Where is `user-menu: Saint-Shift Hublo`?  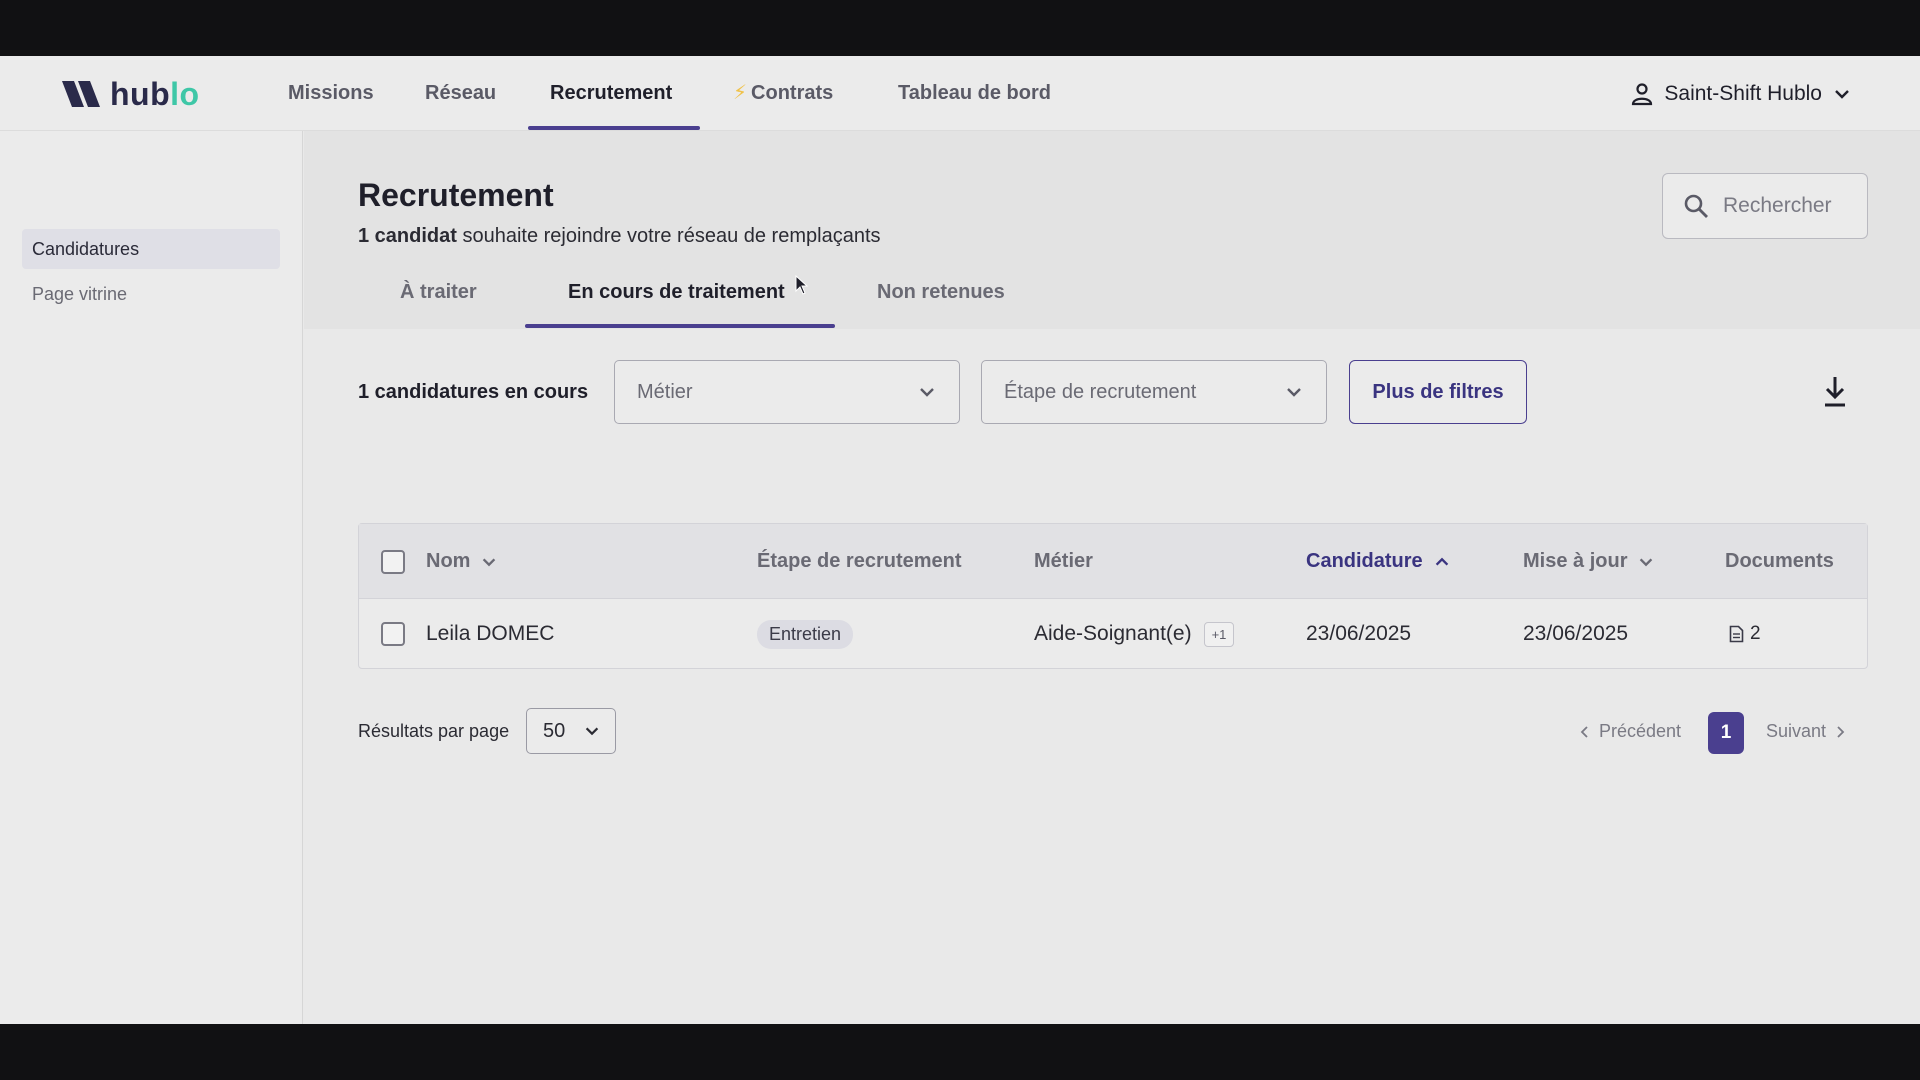 user-menu: Saint-Shift Hublo is located at coordinates (1741, 93).